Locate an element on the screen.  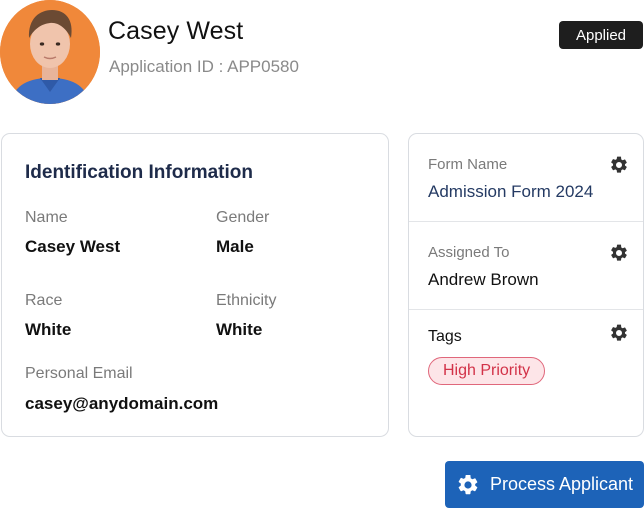
ethnicity-value: White is located at coordinates (239, 329).